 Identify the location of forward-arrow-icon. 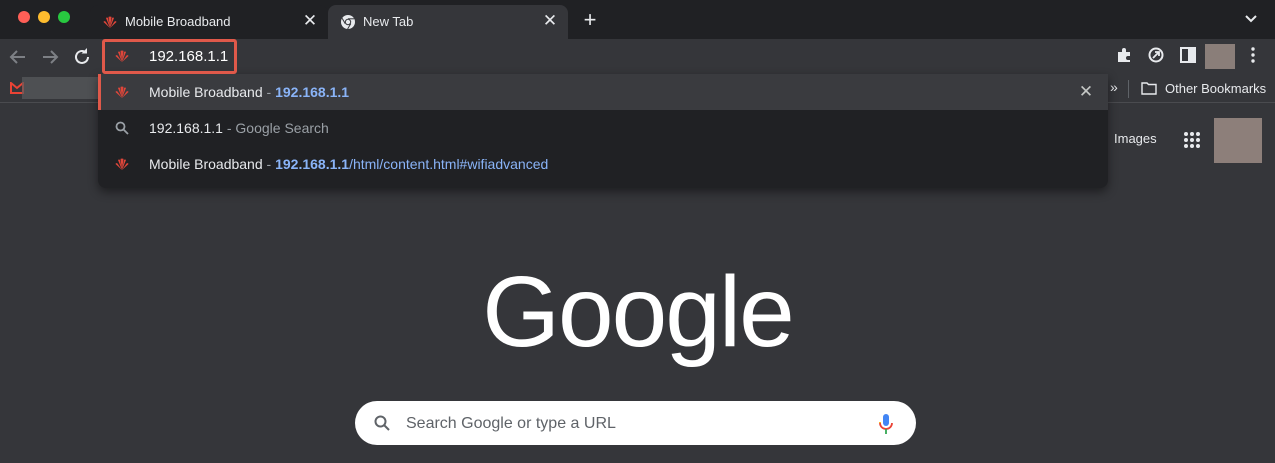
(50, 57).